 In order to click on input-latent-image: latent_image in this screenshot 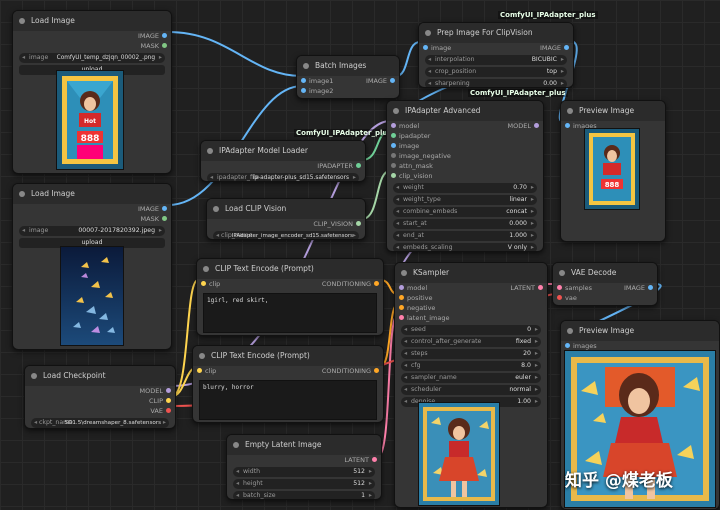, I will do `click(471, 318)`.